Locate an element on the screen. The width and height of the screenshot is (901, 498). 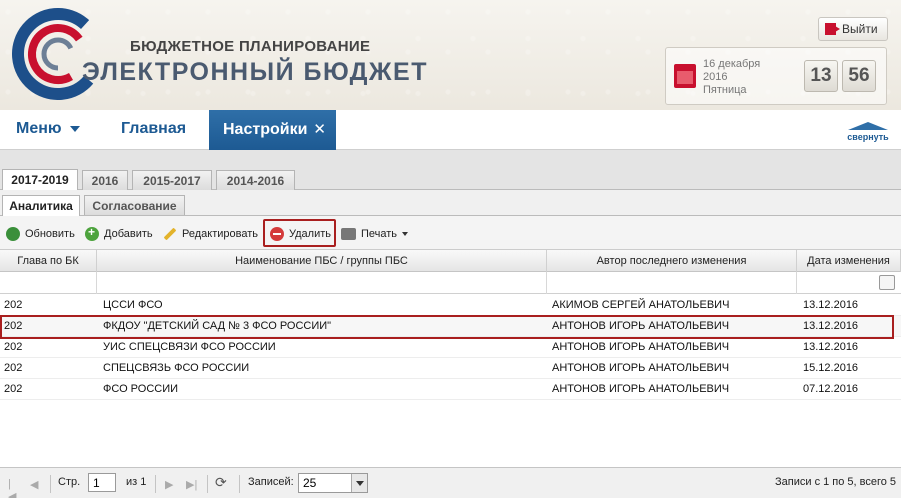
refresh-icon: ⟳ is located at coordinates (221, 482).